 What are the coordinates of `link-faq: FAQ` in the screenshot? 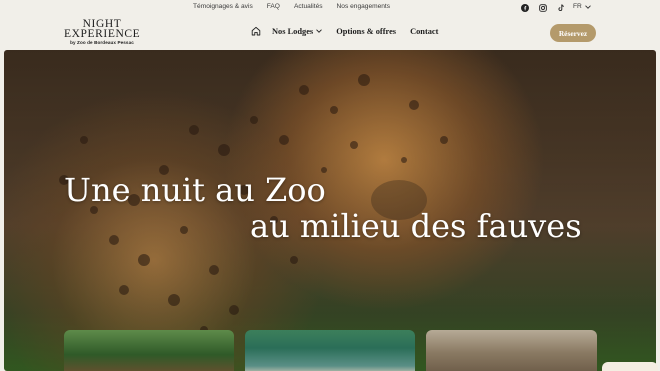 It's located at (273, 6).